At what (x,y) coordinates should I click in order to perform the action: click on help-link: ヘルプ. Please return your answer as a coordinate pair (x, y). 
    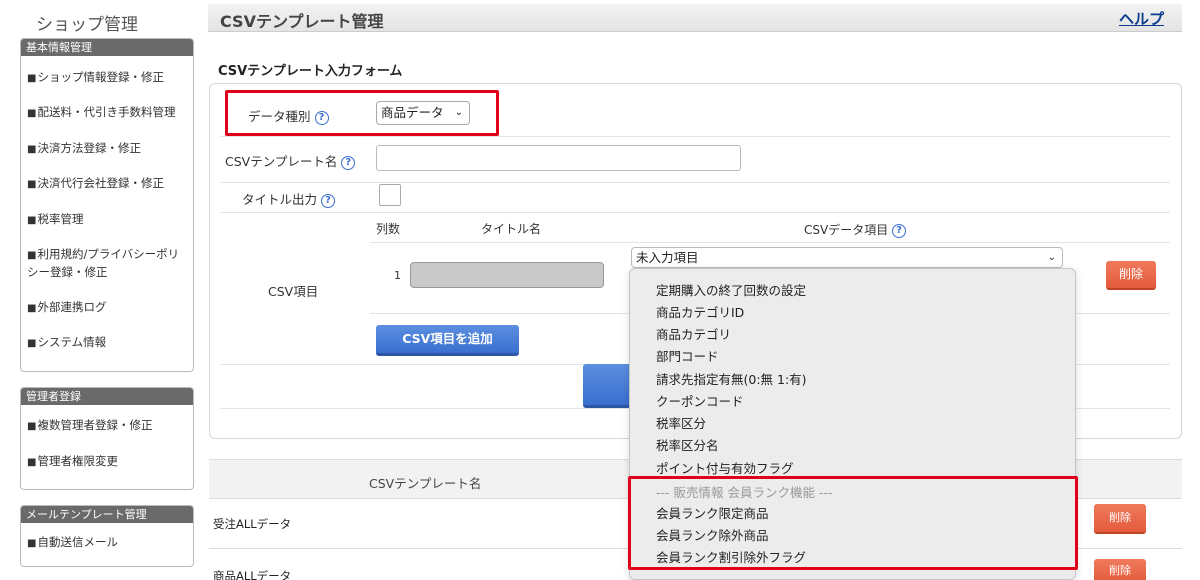
    Looking at the image, I should click on (1141, 18).